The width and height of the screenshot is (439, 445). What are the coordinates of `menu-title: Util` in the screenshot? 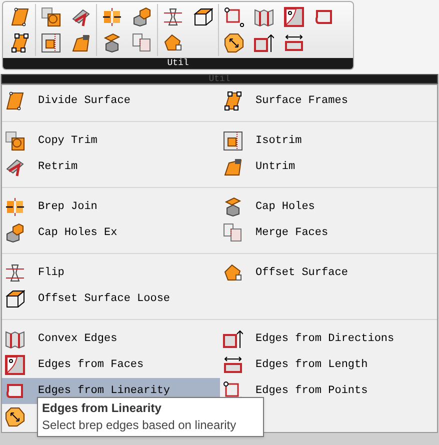 It's located at (219, 79).